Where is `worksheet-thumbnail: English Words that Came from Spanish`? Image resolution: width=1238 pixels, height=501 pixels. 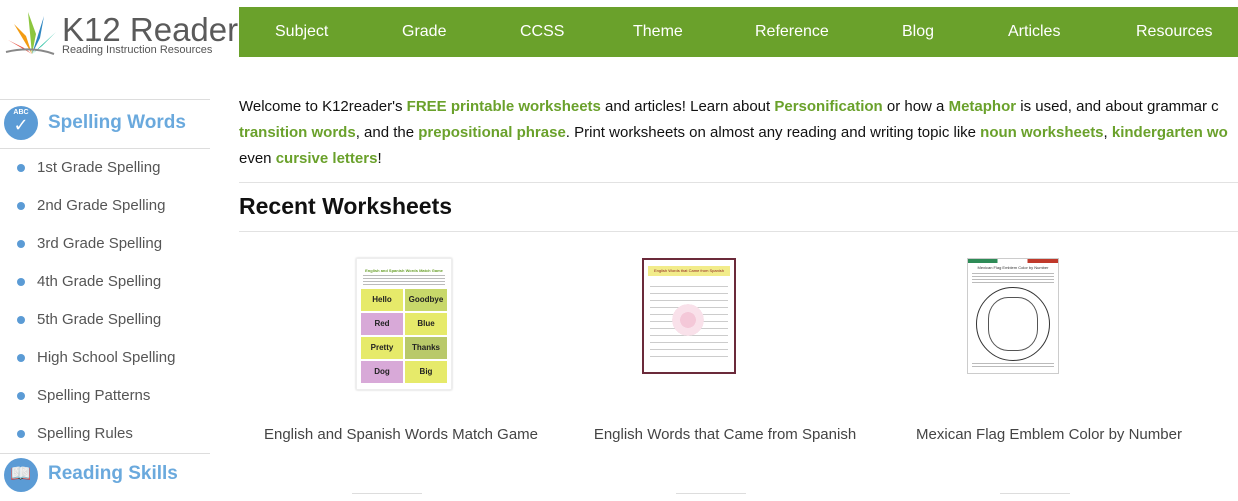 worksheet-thumbnail: English Words that Came from Spanish is located at coordinates (689, 316).